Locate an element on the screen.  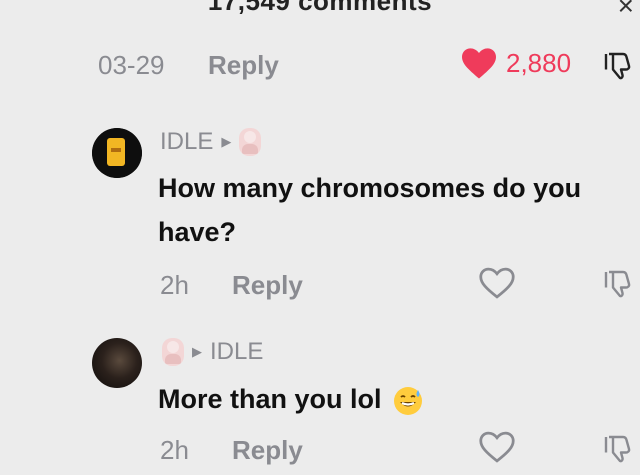
comment-date: 03-29 is located at coordinates (131, 65).